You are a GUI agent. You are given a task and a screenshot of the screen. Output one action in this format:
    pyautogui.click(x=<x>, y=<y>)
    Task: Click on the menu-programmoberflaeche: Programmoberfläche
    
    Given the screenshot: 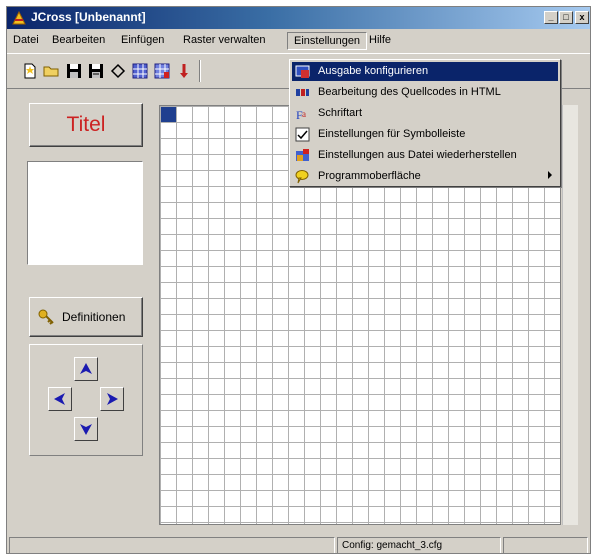 What is the action you would take?
    pyautogui.click(x=425, y=176)
    